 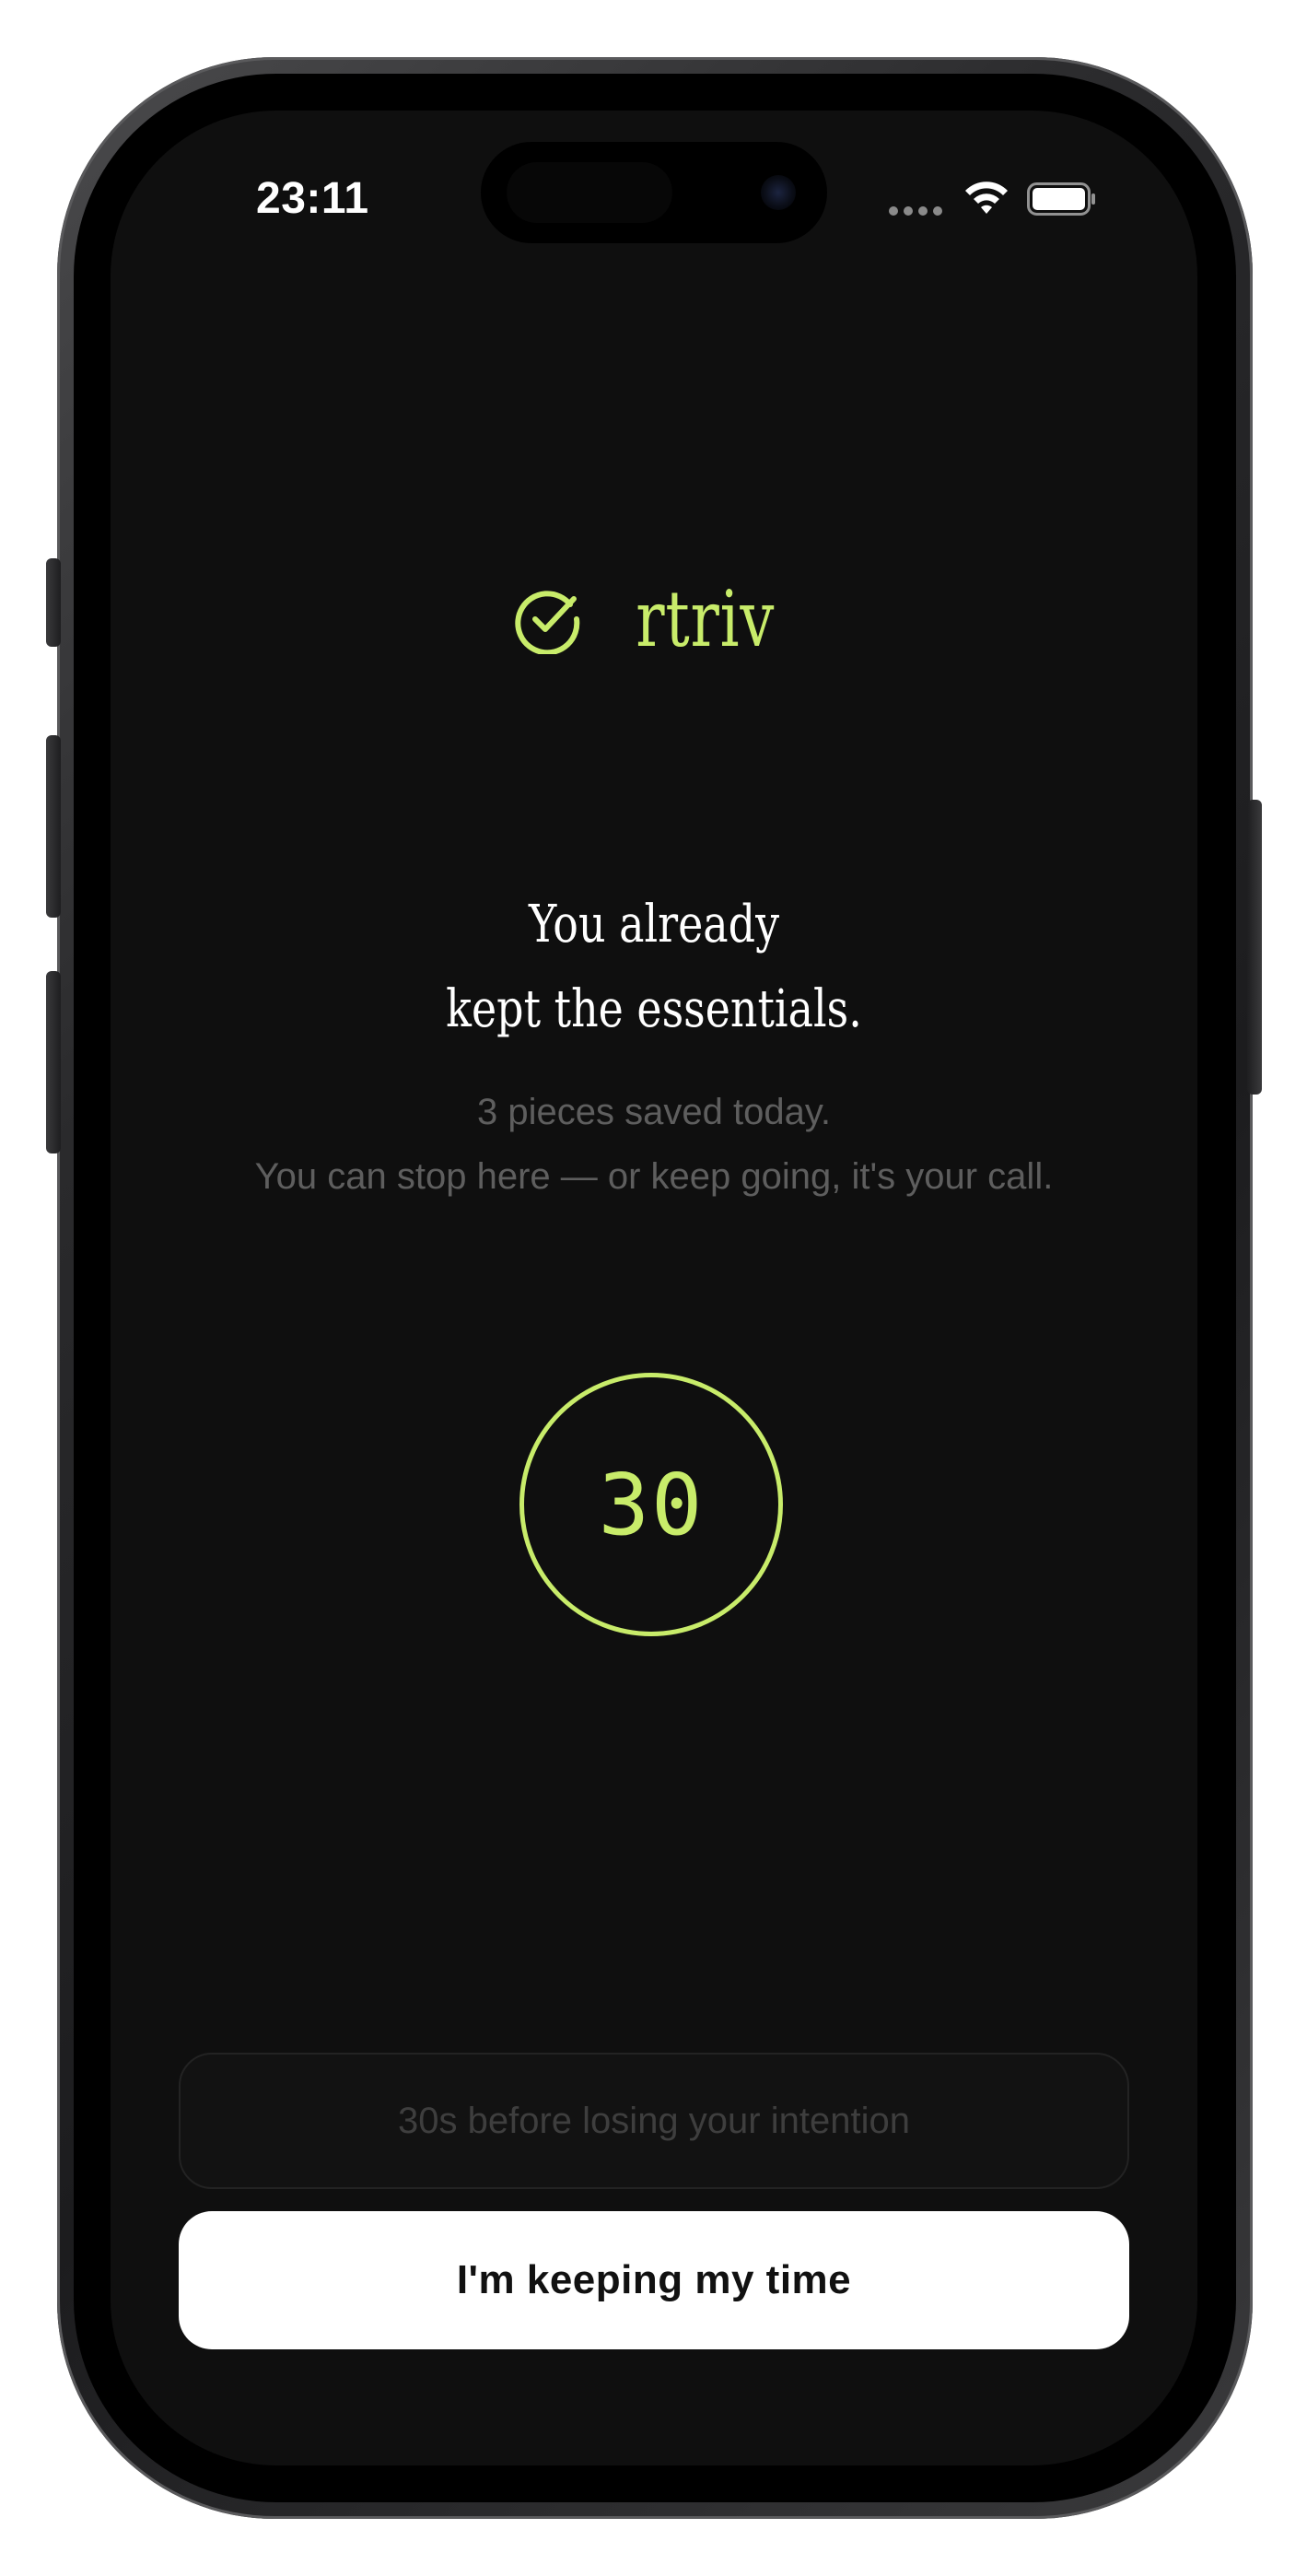 I want to click on headline-line-2: kept the essentials., so click(x=654, y=1009).